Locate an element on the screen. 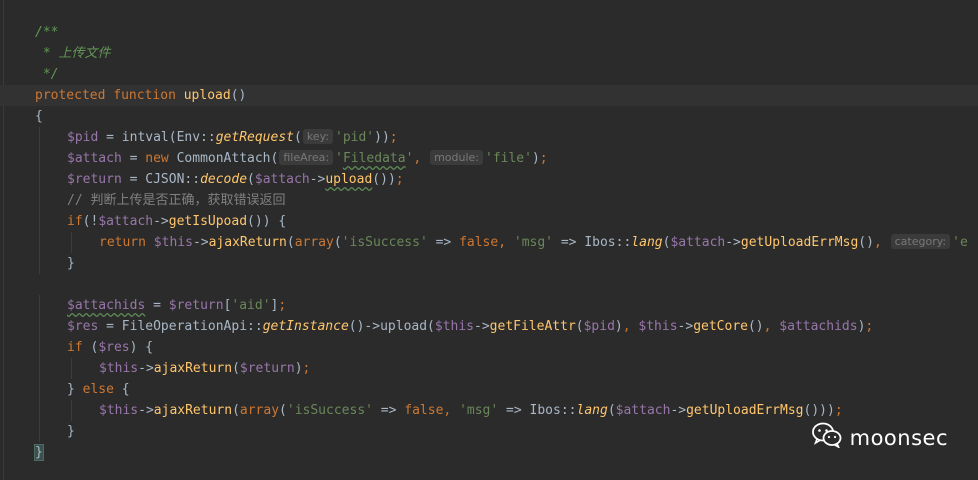 This screenshot has width=978, height=480. parameter-hint: fileArea: is located at coordinates (306, 157).